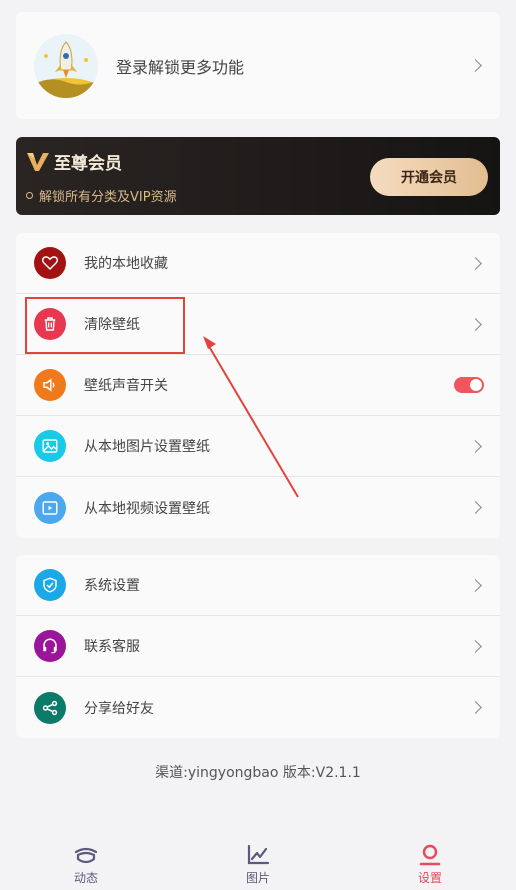 The height and width of the screenshot is (890, 516). Describe the element at coordinates (88, 164) in the screenshot. I see `vip-title: 至尊会员` at that location.